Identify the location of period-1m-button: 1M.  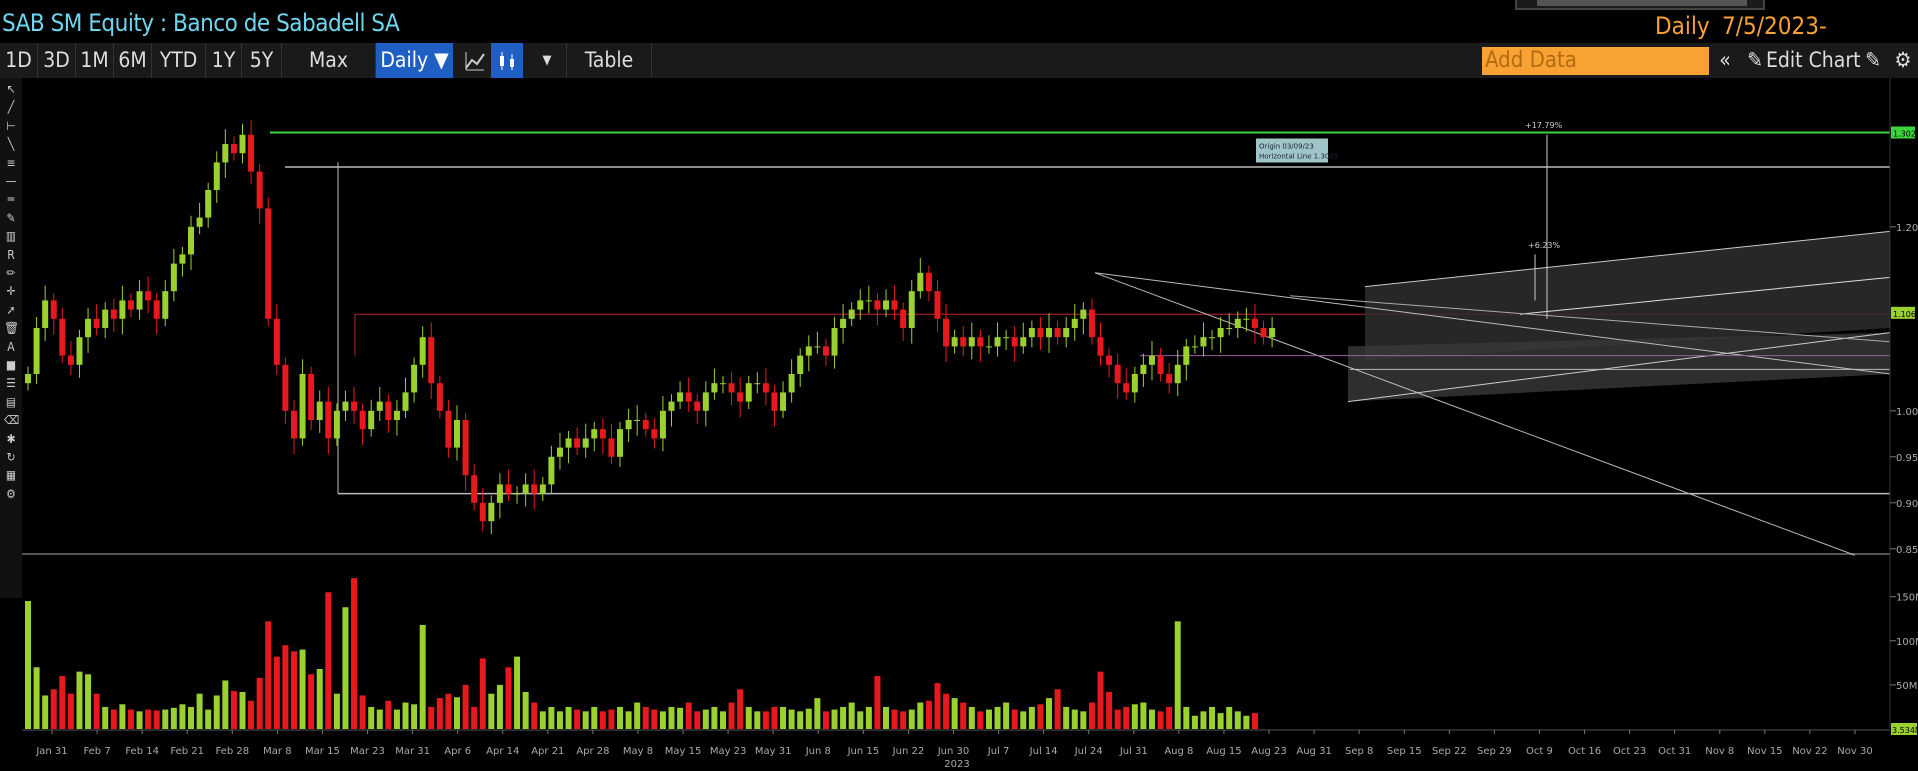
(95, 60).